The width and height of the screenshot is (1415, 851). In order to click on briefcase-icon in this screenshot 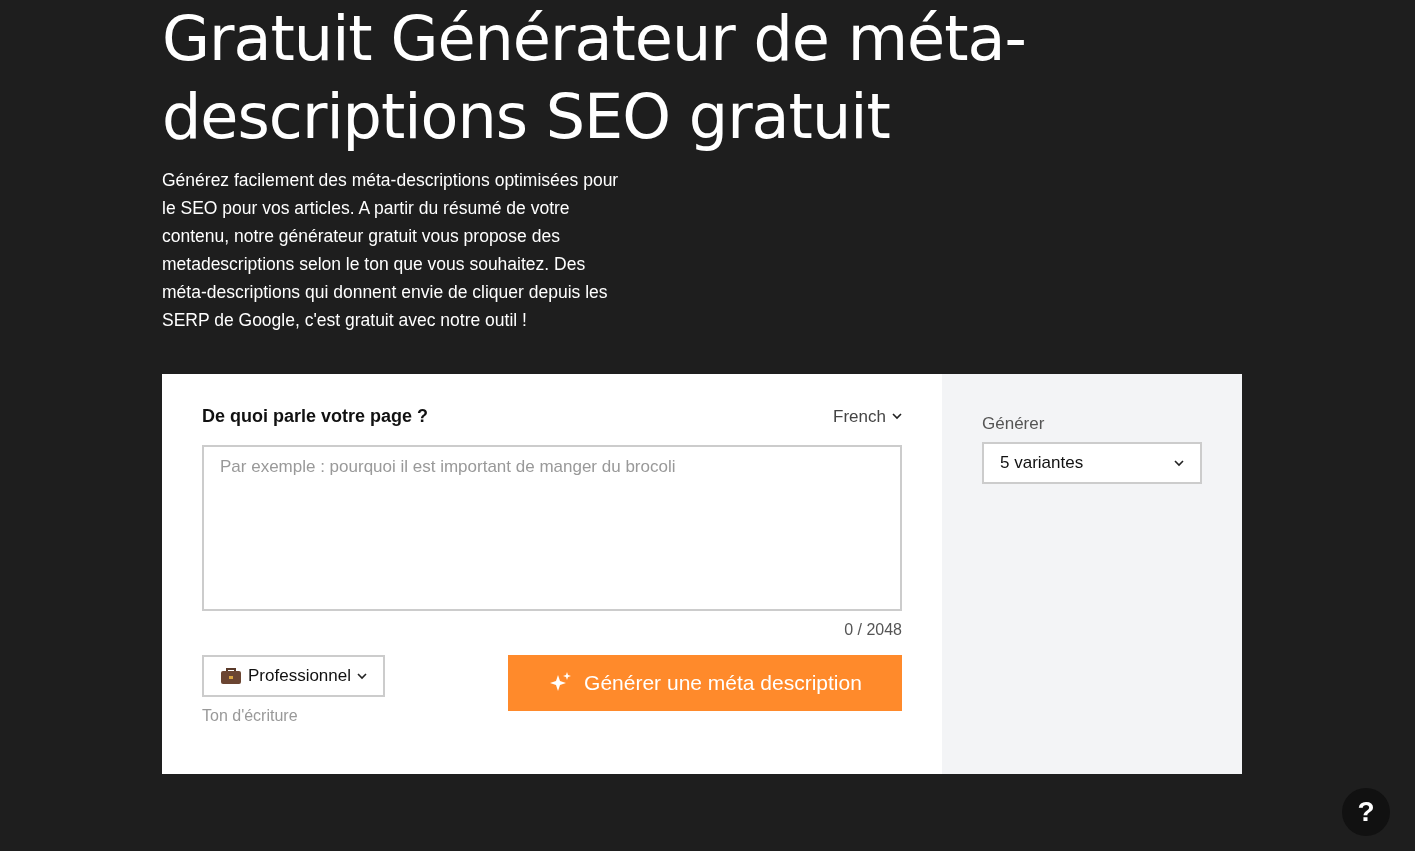, I will do `click(231, 676)`.